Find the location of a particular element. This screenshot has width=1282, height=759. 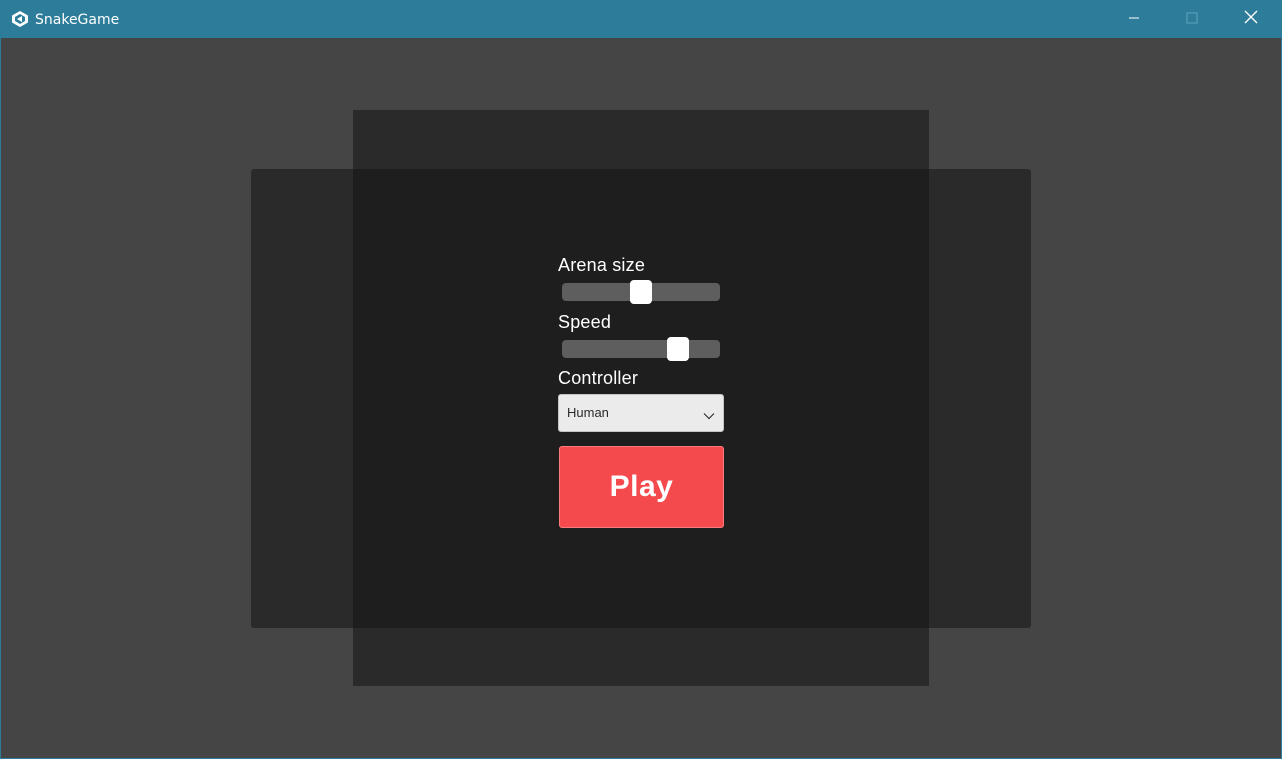

maximize-button is located at coordinates (1192, 19).